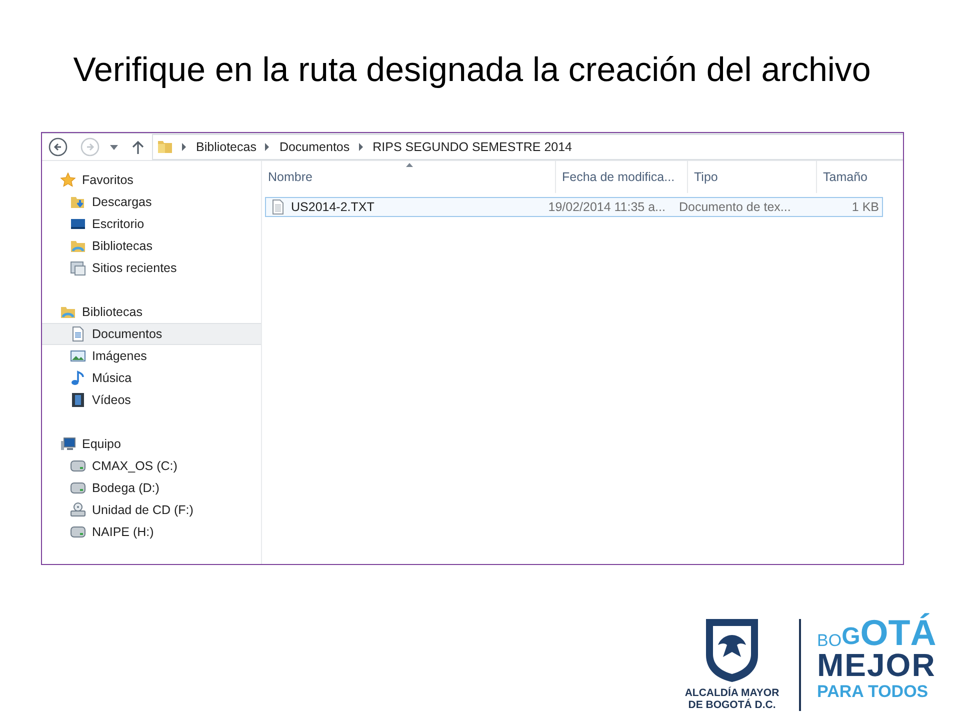 Image resolution: width=960 pixels, height=720 pixels. Describe the element at coordinates (732, 650) in the screenshot. I see `coat-of-arms-icon` at that location.